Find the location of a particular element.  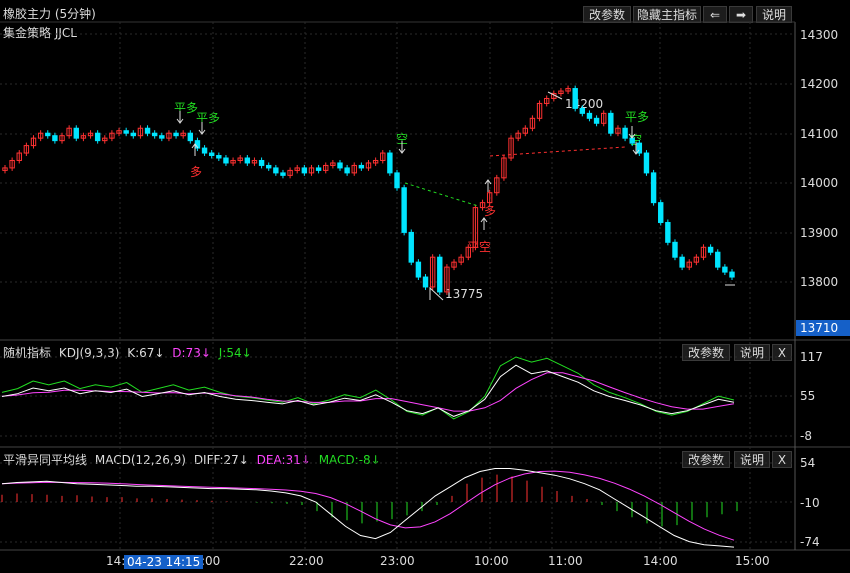

macd-dea-line is located at coordinates (368, 505).